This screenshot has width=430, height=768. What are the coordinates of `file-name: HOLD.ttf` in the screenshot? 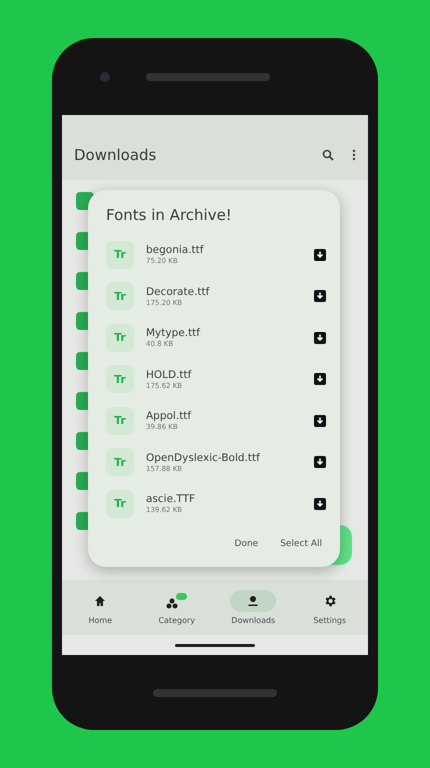 It's located at (169, 374).